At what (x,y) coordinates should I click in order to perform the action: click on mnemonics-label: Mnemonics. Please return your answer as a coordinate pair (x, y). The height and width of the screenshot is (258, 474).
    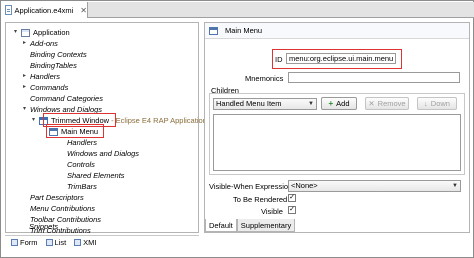
    Looking at the image, I should click on (264, 78).